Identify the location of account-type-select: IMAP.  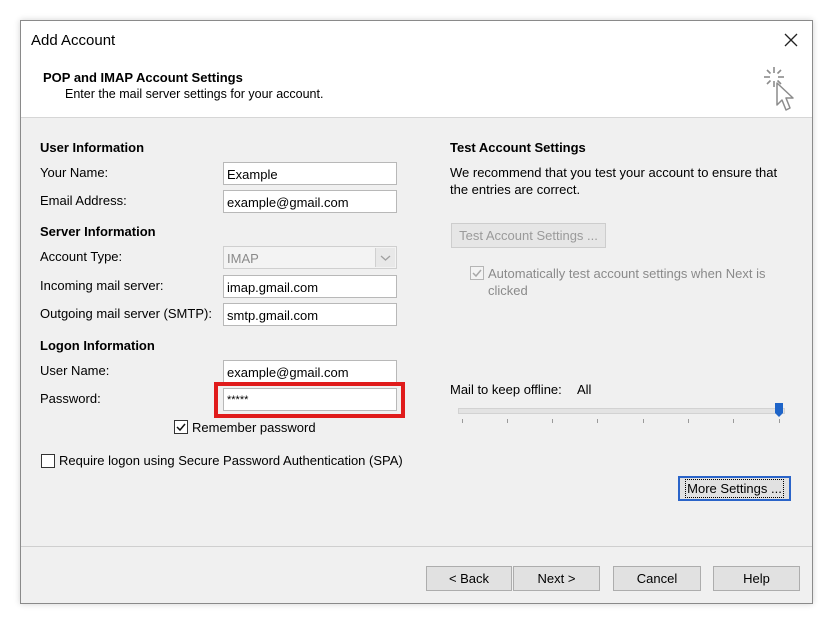
(310, 257).